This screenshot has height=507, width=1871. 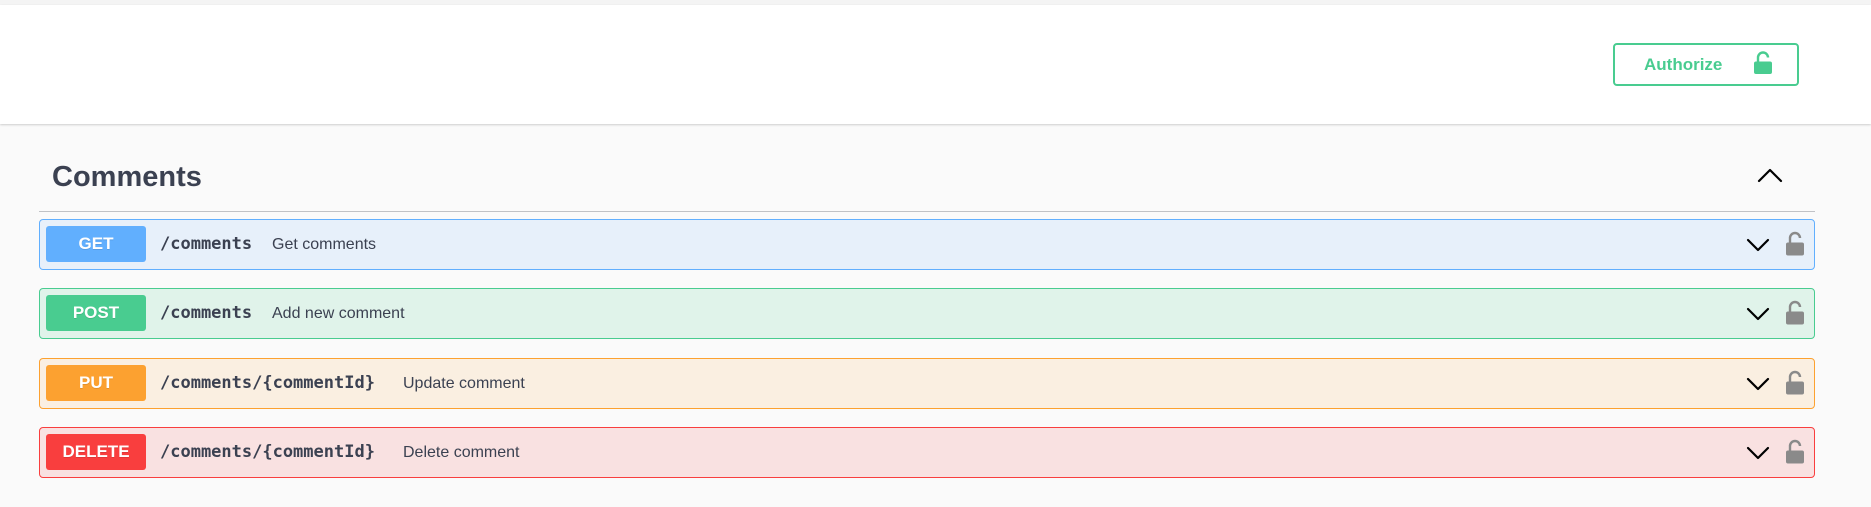 What do you see at coordinates (338, 313) in the screenshot?
I see `operation-summary: Add new comment` at bounding box center [338, 313].